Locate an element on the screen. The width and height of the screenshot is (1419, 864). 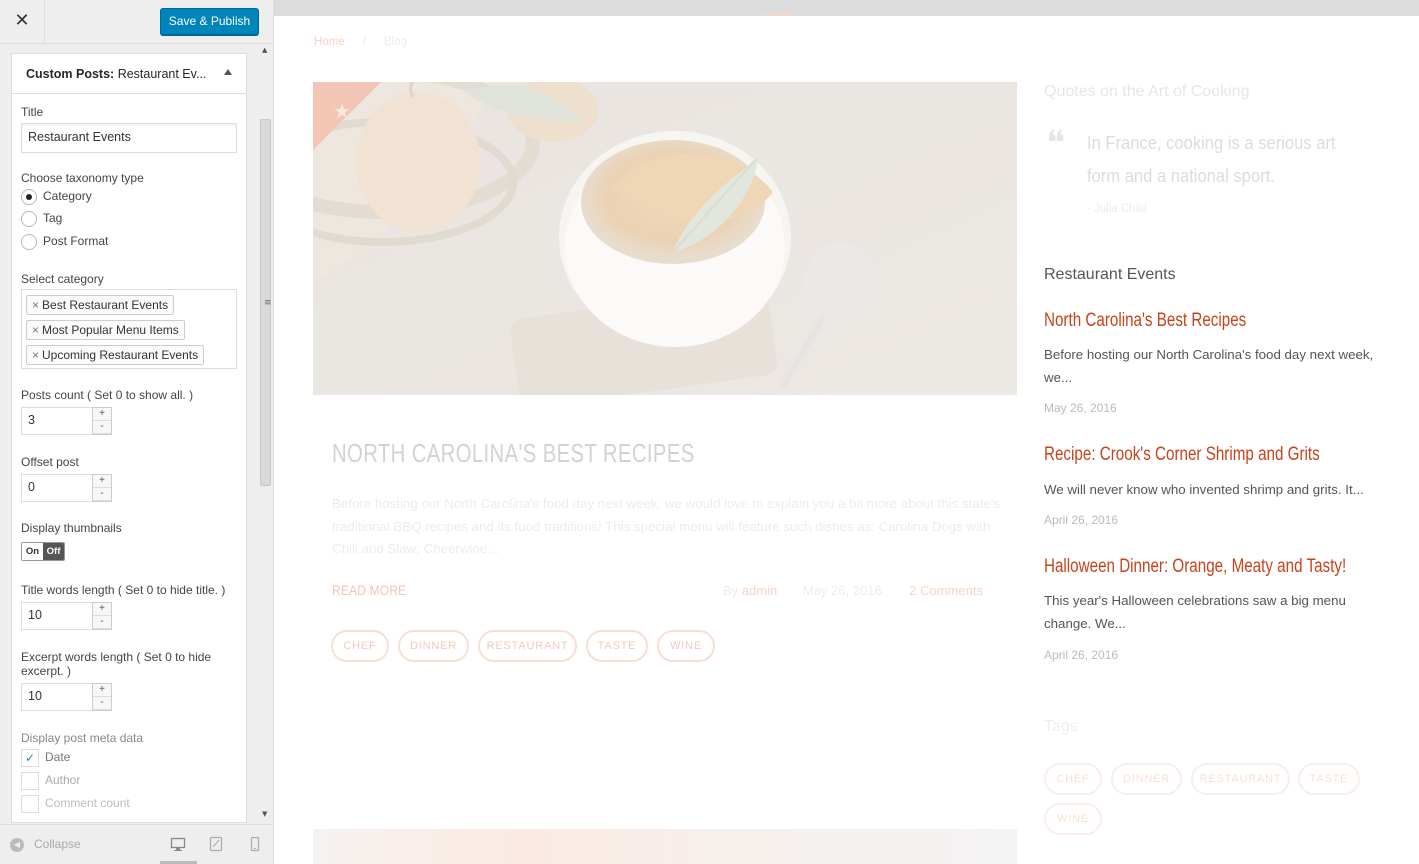
quotes-widget-title: Quotes on the Art of Cooking is located at coordinates (1147, 91).